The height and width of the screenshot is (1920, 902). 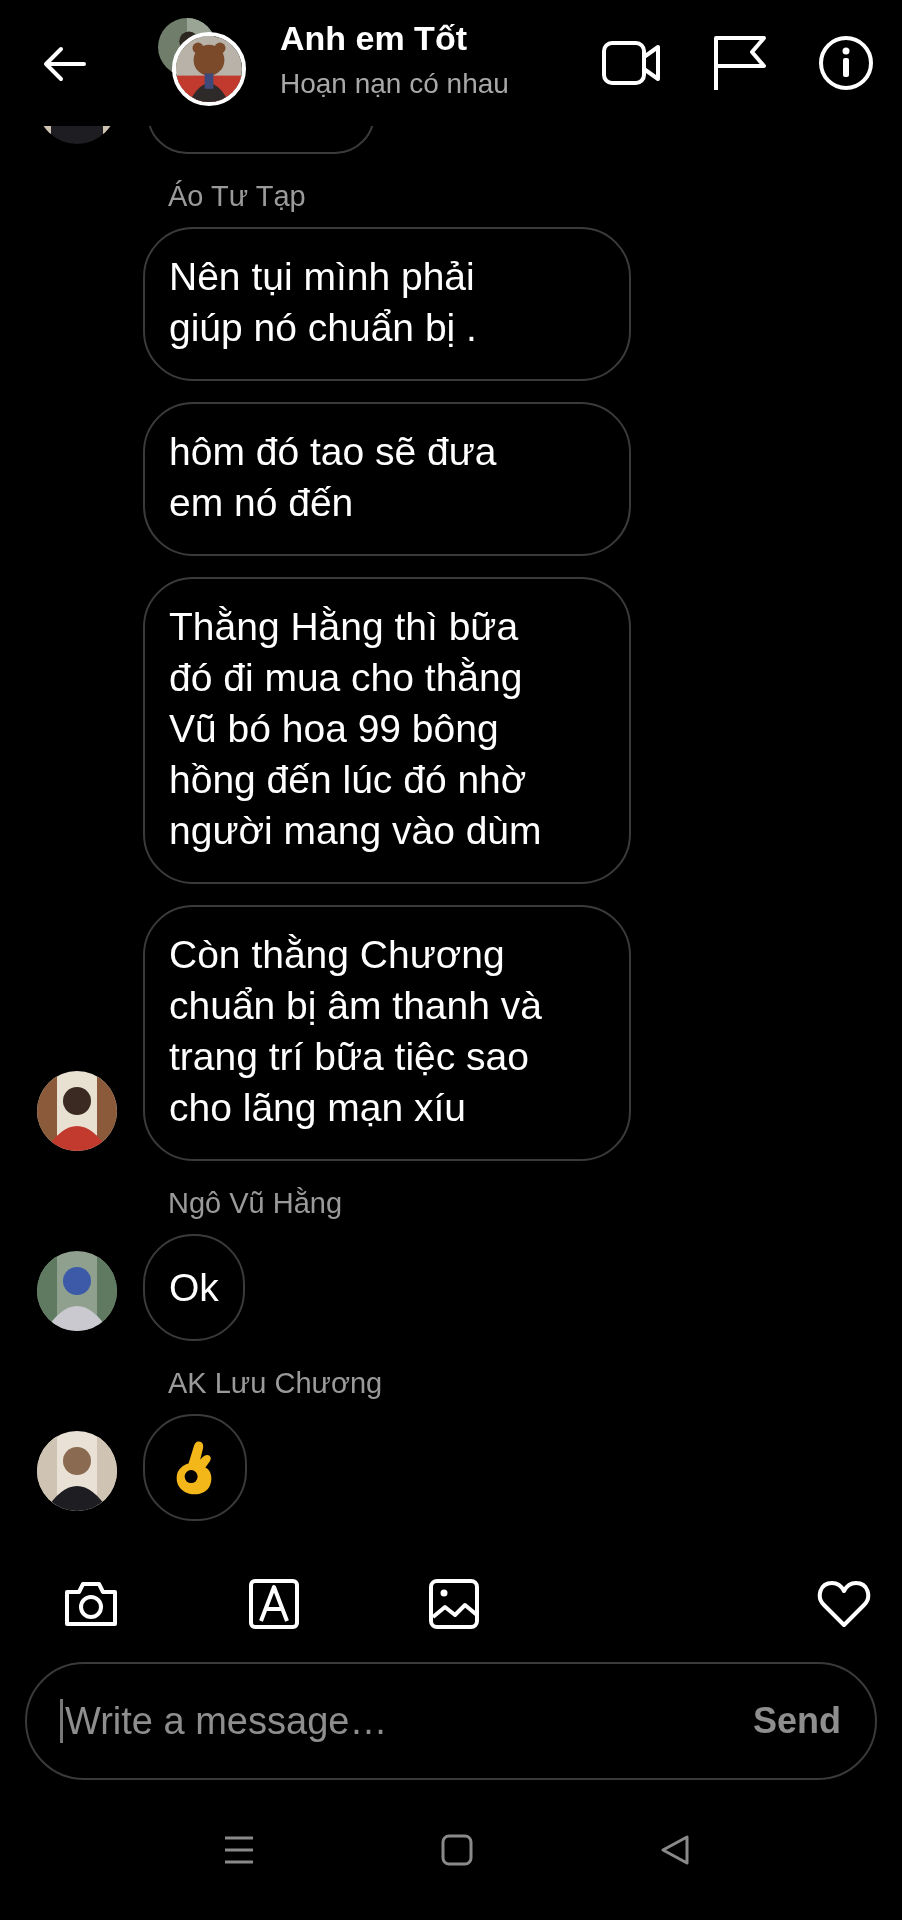 I want to click on back-triangle-icon, so click(x=675, y=1850).